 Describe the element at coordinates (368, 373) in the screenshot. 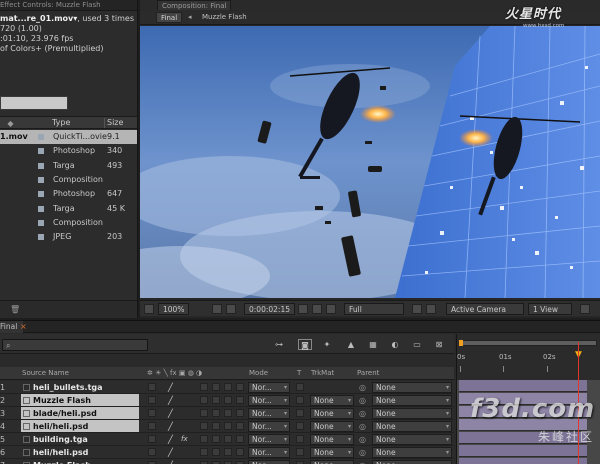

I see `parent-header: Parent` at that location.